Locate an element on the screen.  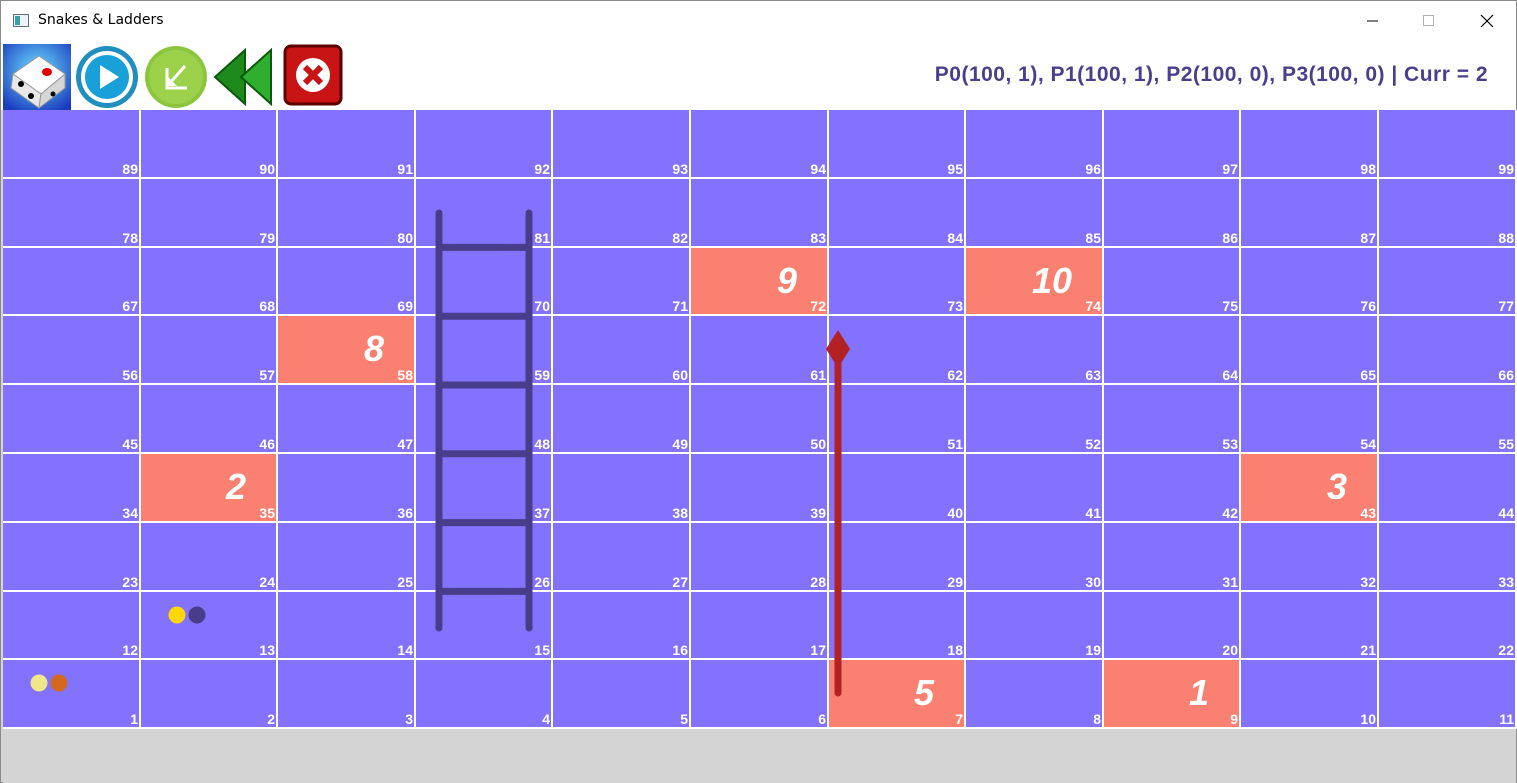
close-game-button is located at coordinates (313, 76).